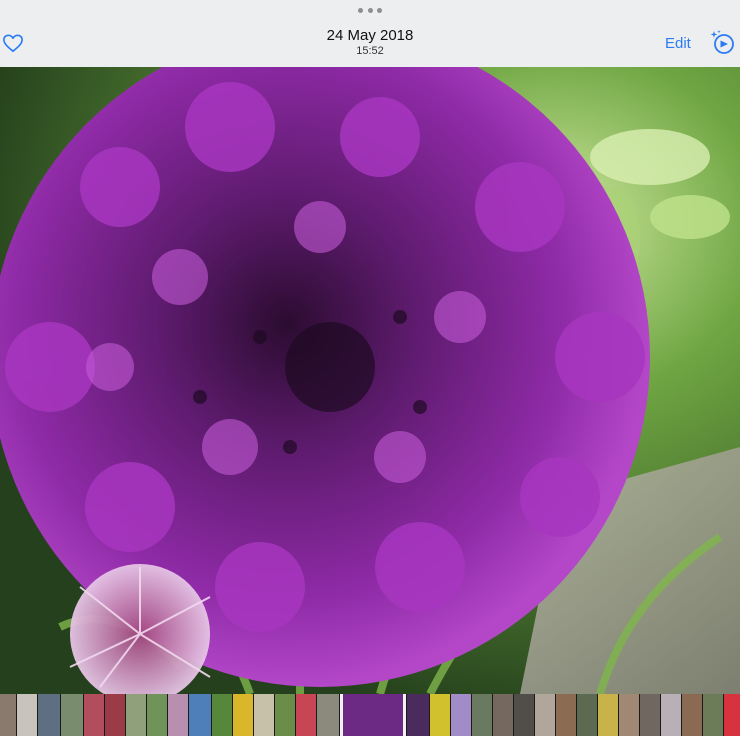 This screenshot has height=736, width=740. I want to click on live-photo-magic-icon, so click(722, 42).